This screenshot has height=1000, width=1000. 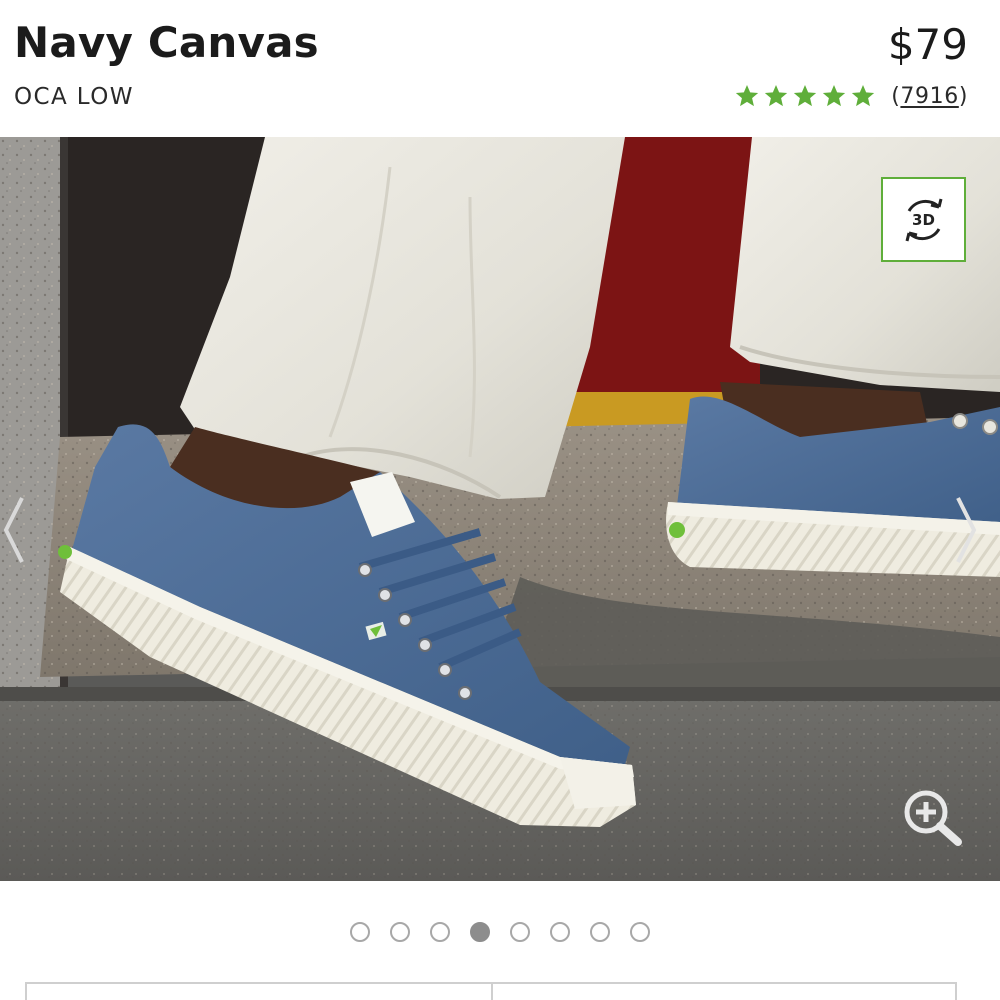 What do you see at coordinates (74, 97) in the screenshot?
I see `product-model: OCA LOW` at bounding box center [74, 97].